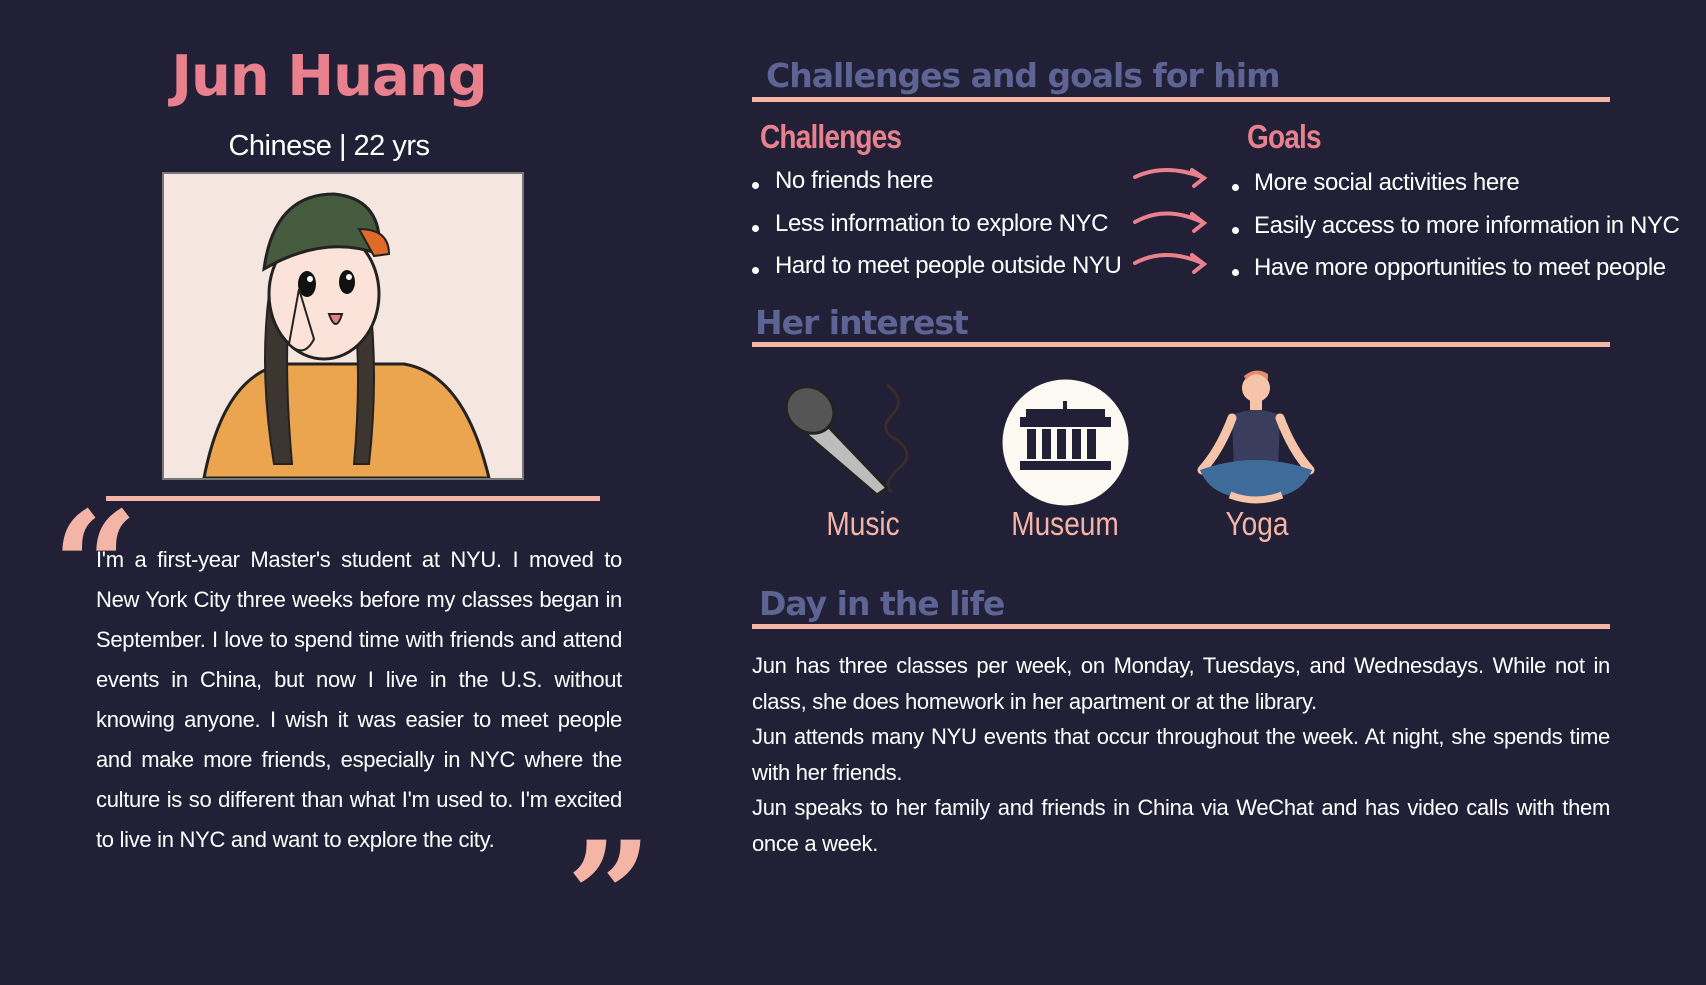 The height and width of the screenshot is (985, 1706). Describe the element at coordinates (1257, 523) in the screenshot. I see `interest-label-yoga: Yoga` at that location.